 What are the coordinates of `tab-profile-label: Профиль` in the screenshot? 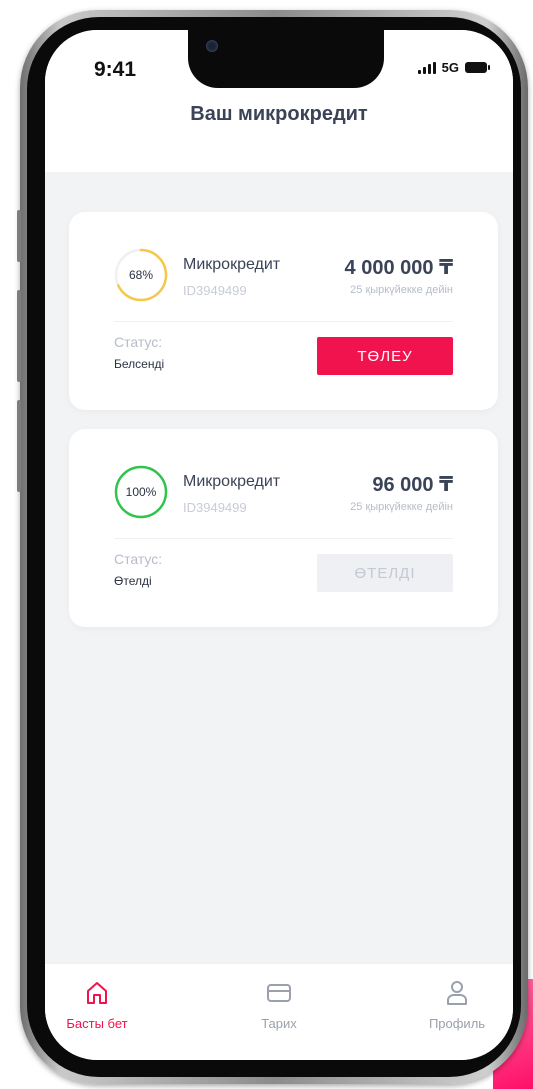 It's located at (457, 1023).